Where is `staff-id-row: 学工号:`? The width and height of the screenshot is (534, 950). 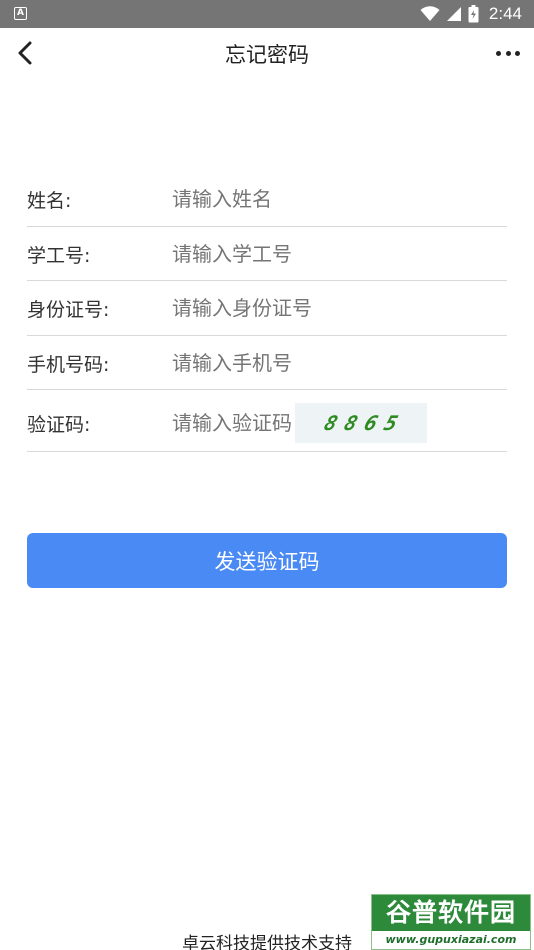 staff-id-row: 学工号: is located at coordinates (267, 254).